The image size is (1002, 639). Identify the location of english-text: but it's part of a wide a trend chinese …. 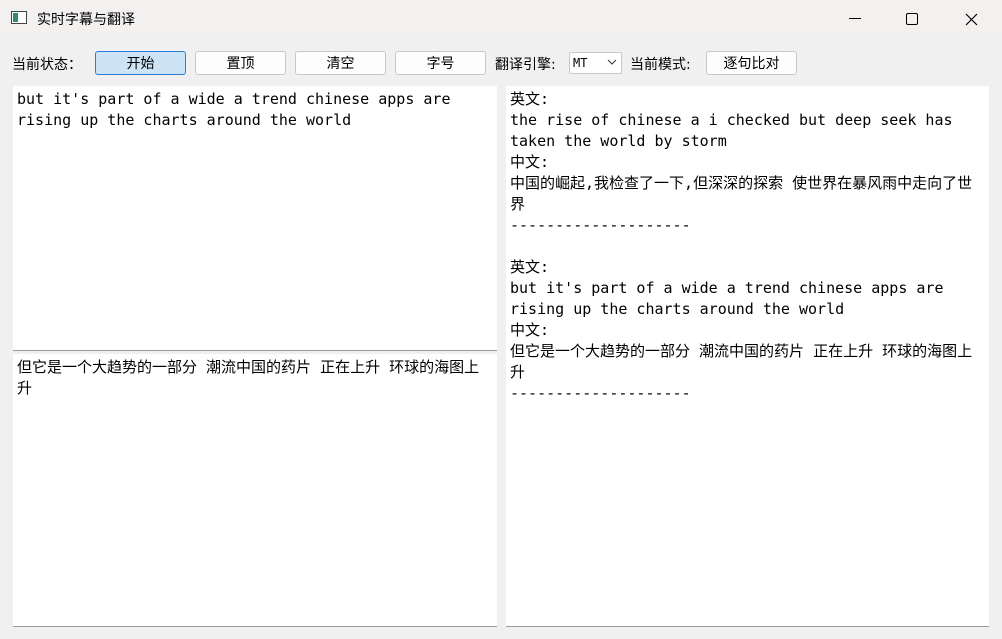
(731, 298).